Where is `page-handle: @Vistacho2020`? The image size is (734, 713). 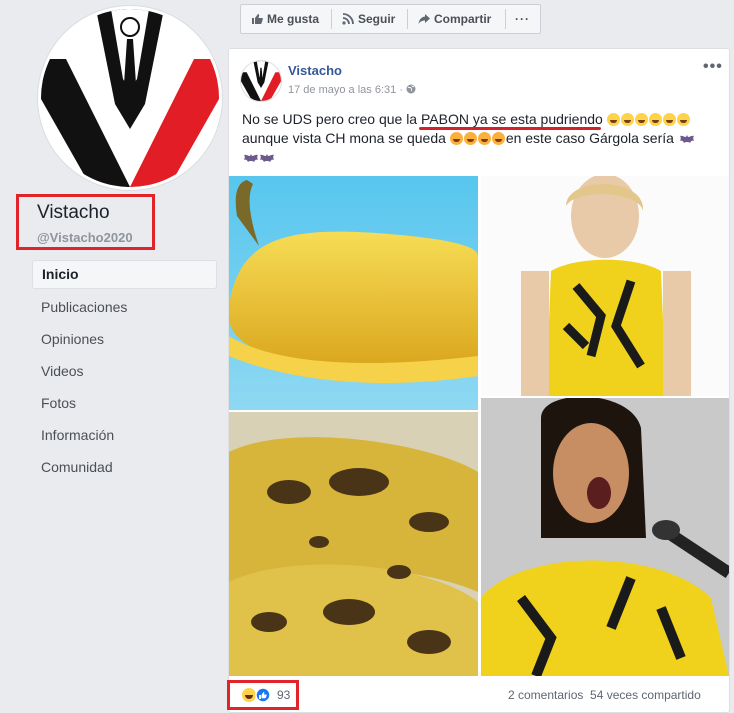
page-handle: @Vistacho2020 is located at coordinates (85, 237).